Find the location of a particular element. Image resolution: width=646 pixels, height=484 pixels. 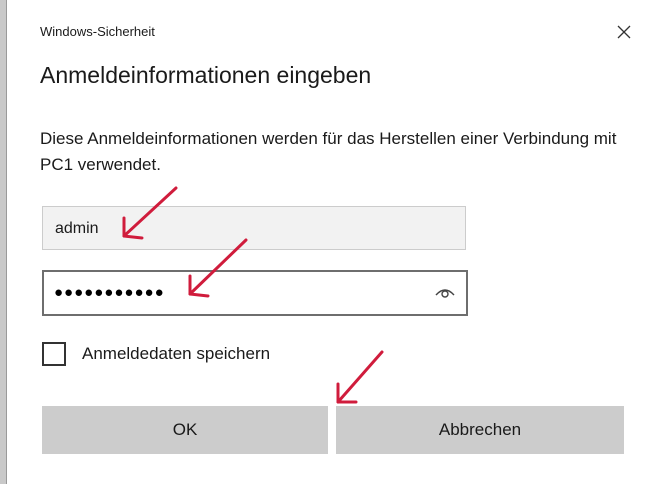

remember-credentials-checkbox is located at coordinates (54, 354).